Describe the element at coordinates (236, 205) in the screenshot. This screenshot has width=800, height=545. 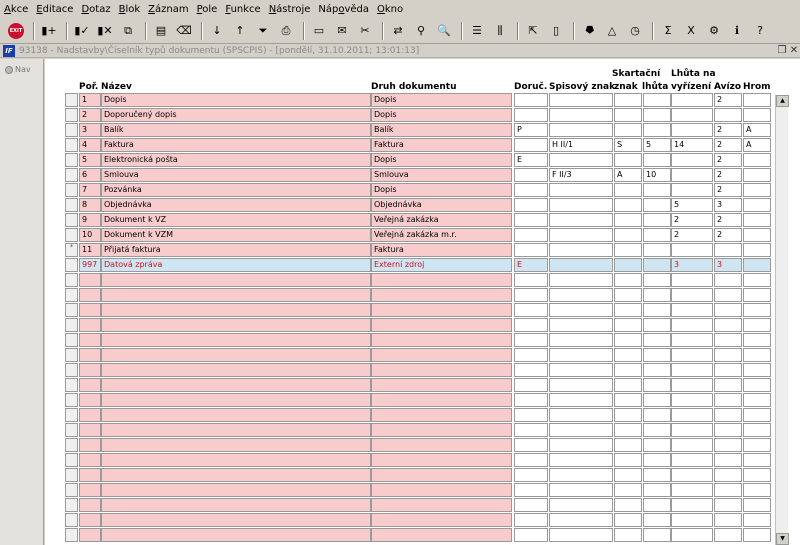
I see `cell-nazev: Objednávka` at that location.